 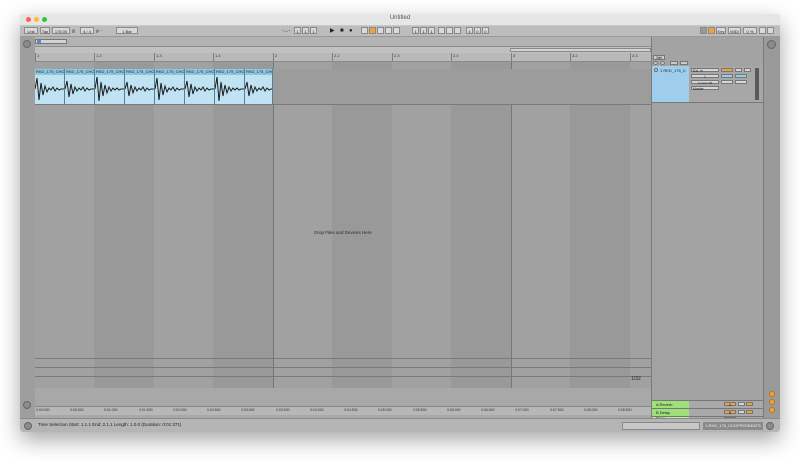 What do you see at coordinates (214, 410) in the screenshot?
I see `time-tick: 0:02:500` at bounding box center [214, 410].